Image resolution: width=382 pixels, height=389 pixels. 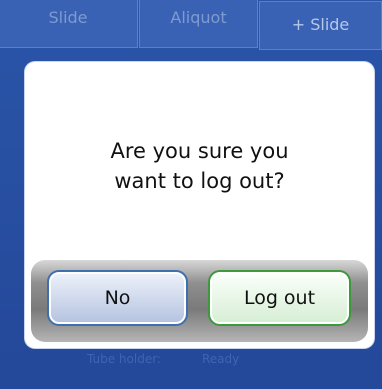 I want to click on dialog-message-line1: Are you sure you, so click(x=199, y=151).